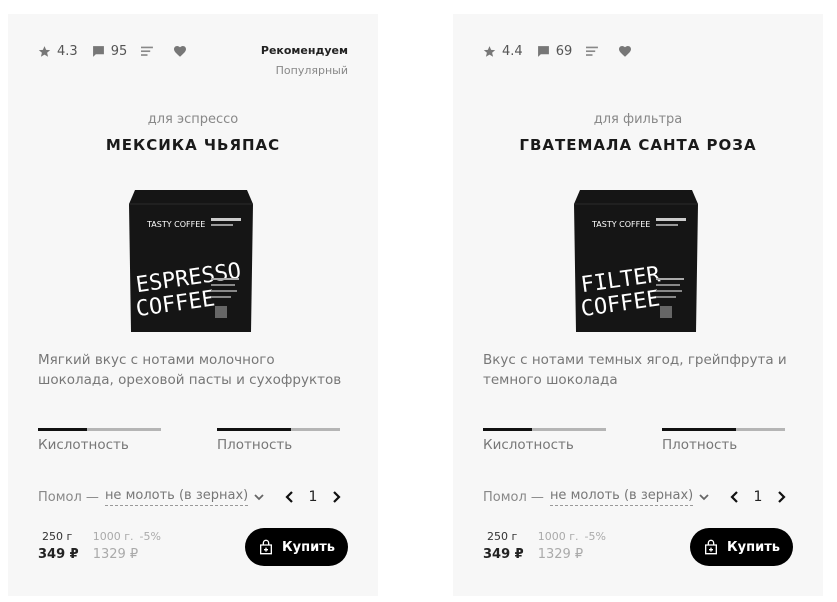  What do you see at coordinates (304, 61) in the screenshot?
I see `product-tags: Рекомендуем Популярный` at bounding box center [304, 61].